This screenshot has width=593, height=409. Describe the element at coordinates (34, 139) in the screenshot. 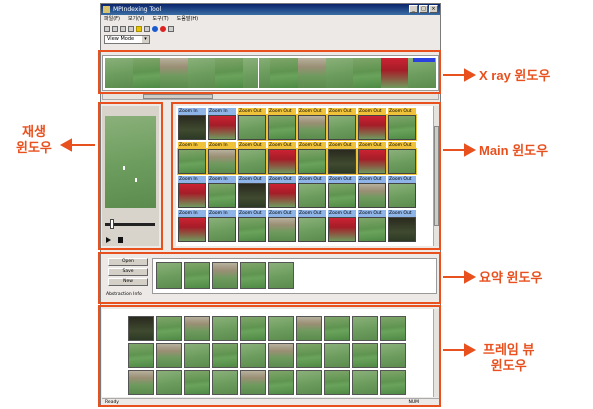

I see `player-annotation: 재생 윈도우` at that location.